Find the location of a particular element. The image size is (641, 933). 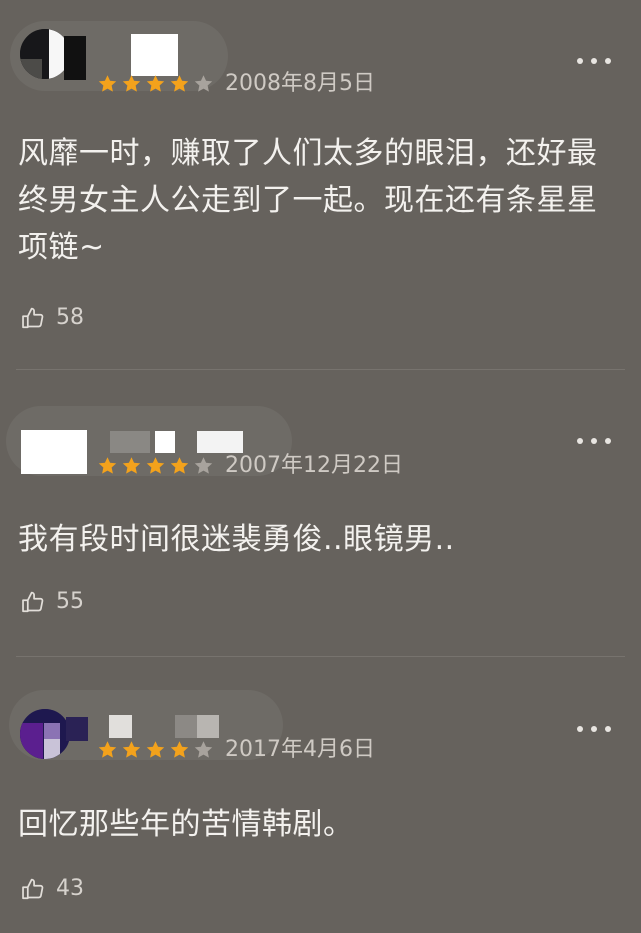

comment-meta: 2017年4月6日 is located at coordinates (235, 750).